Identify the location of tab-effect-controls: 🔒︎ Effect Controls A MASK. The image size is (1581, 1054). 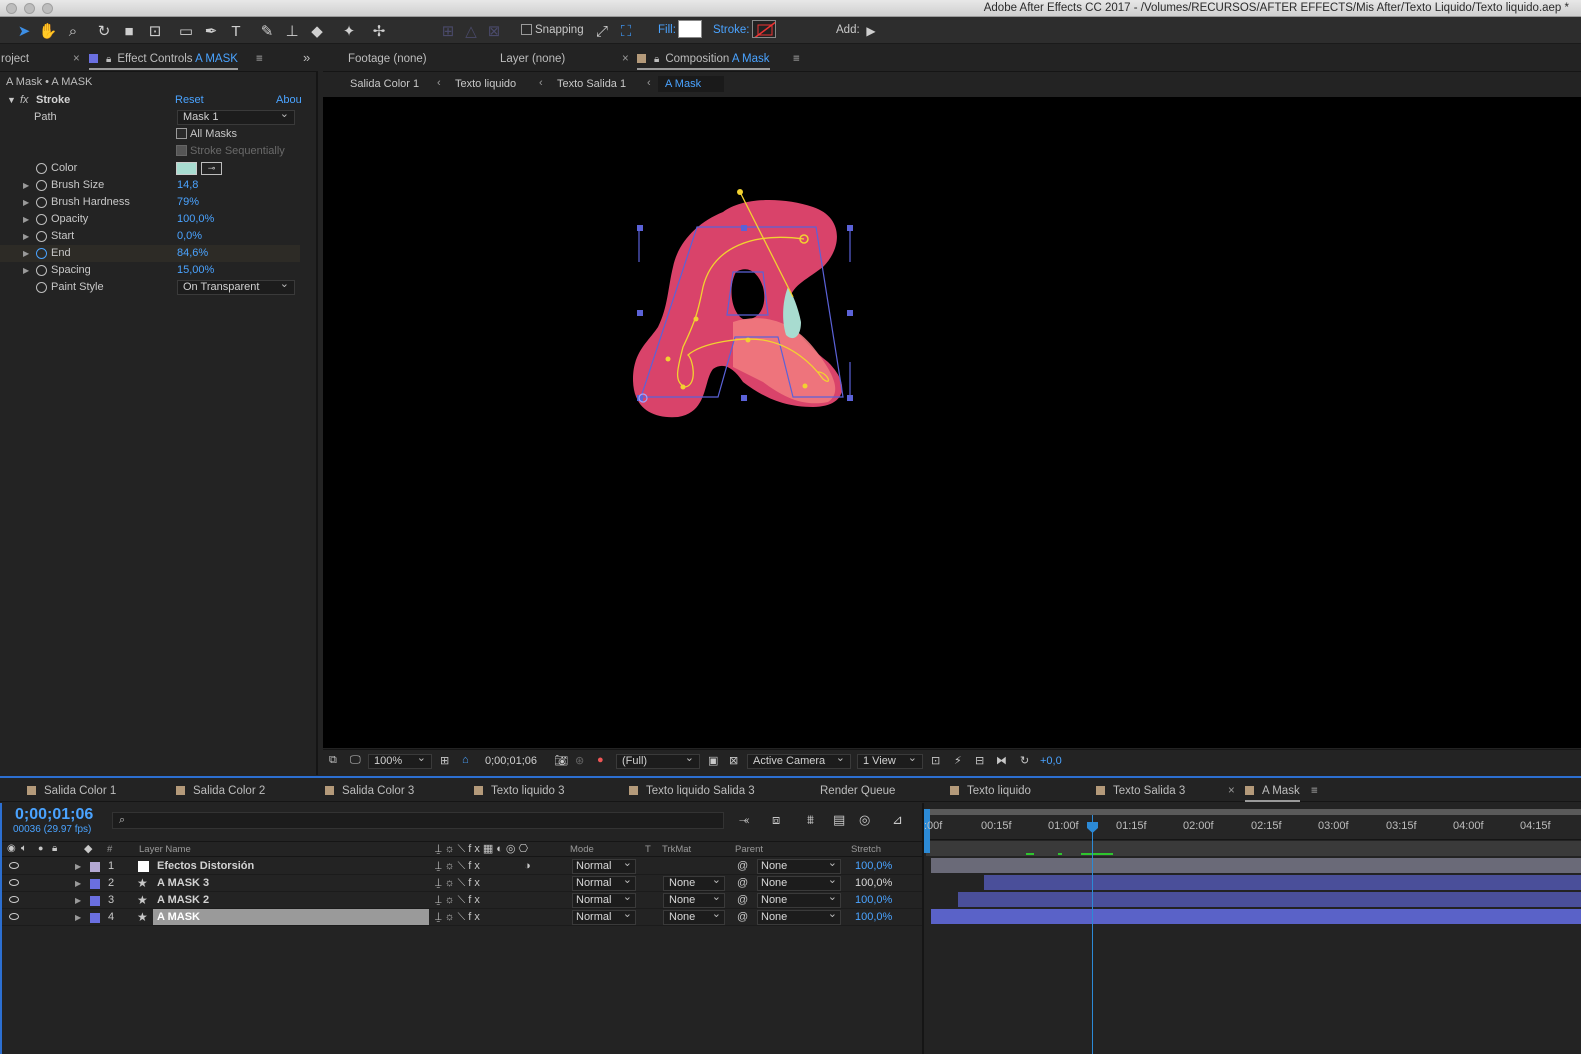
(163, 59).